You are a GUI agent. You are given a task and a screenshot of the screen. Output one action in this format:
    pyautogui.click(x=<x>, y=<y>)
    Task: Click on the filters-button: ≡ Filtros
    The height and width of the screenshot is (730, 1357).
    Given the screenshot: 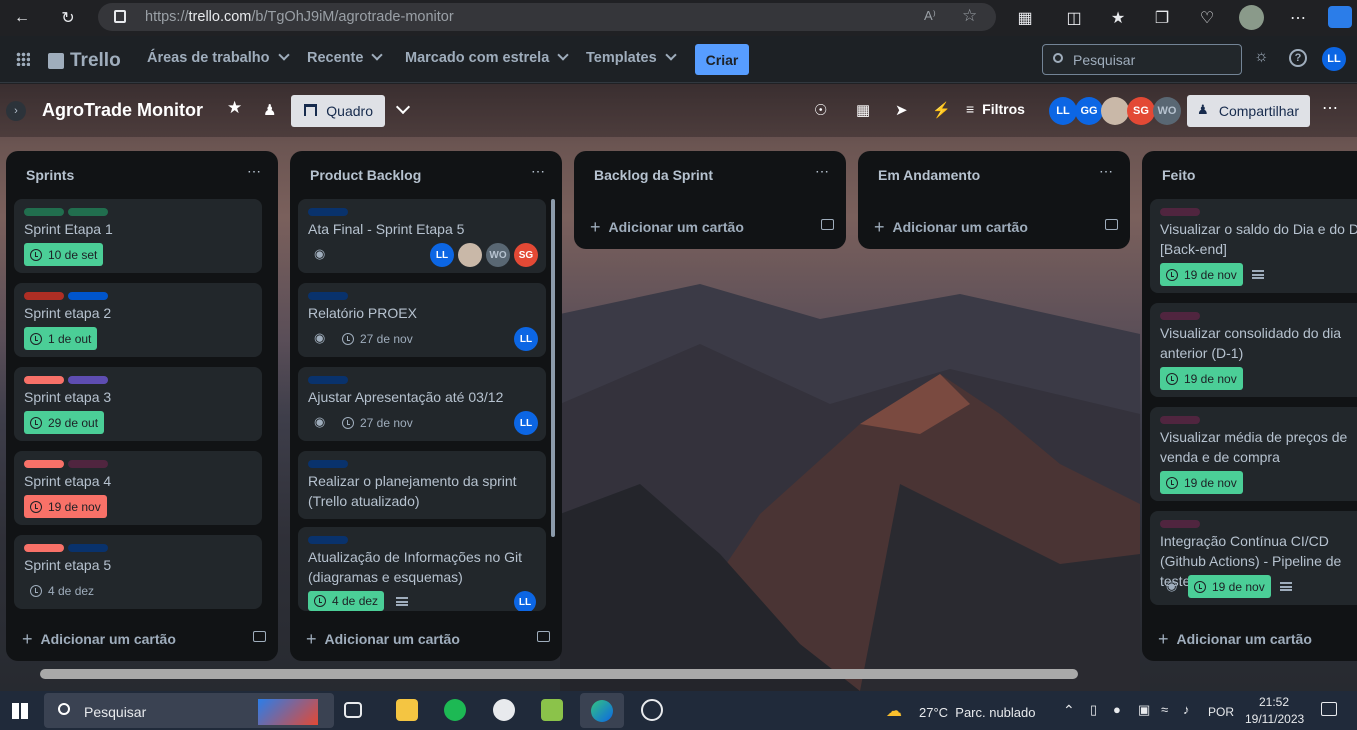 What is the action you would take?
    pyautogui.click(x=995, y=109)
    